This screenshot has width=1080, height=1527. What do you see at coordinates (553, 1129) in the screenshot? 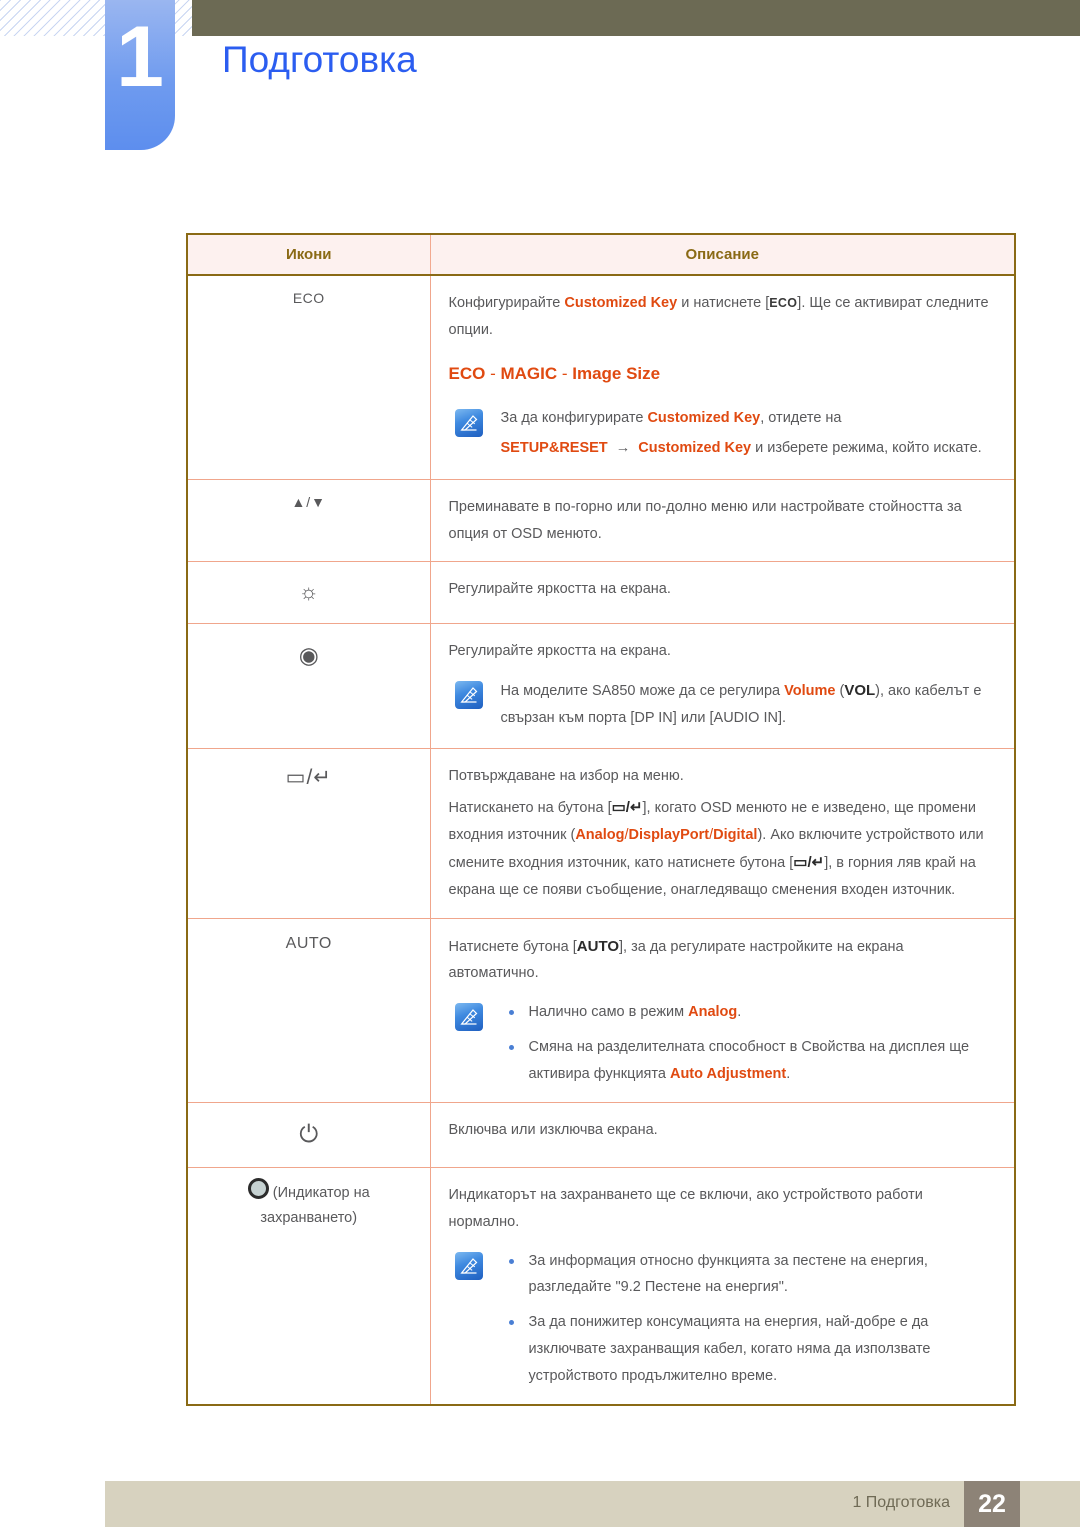
I see `power-paragraph: Включва или изключва екрана.` at bounding box center [553, 1129].